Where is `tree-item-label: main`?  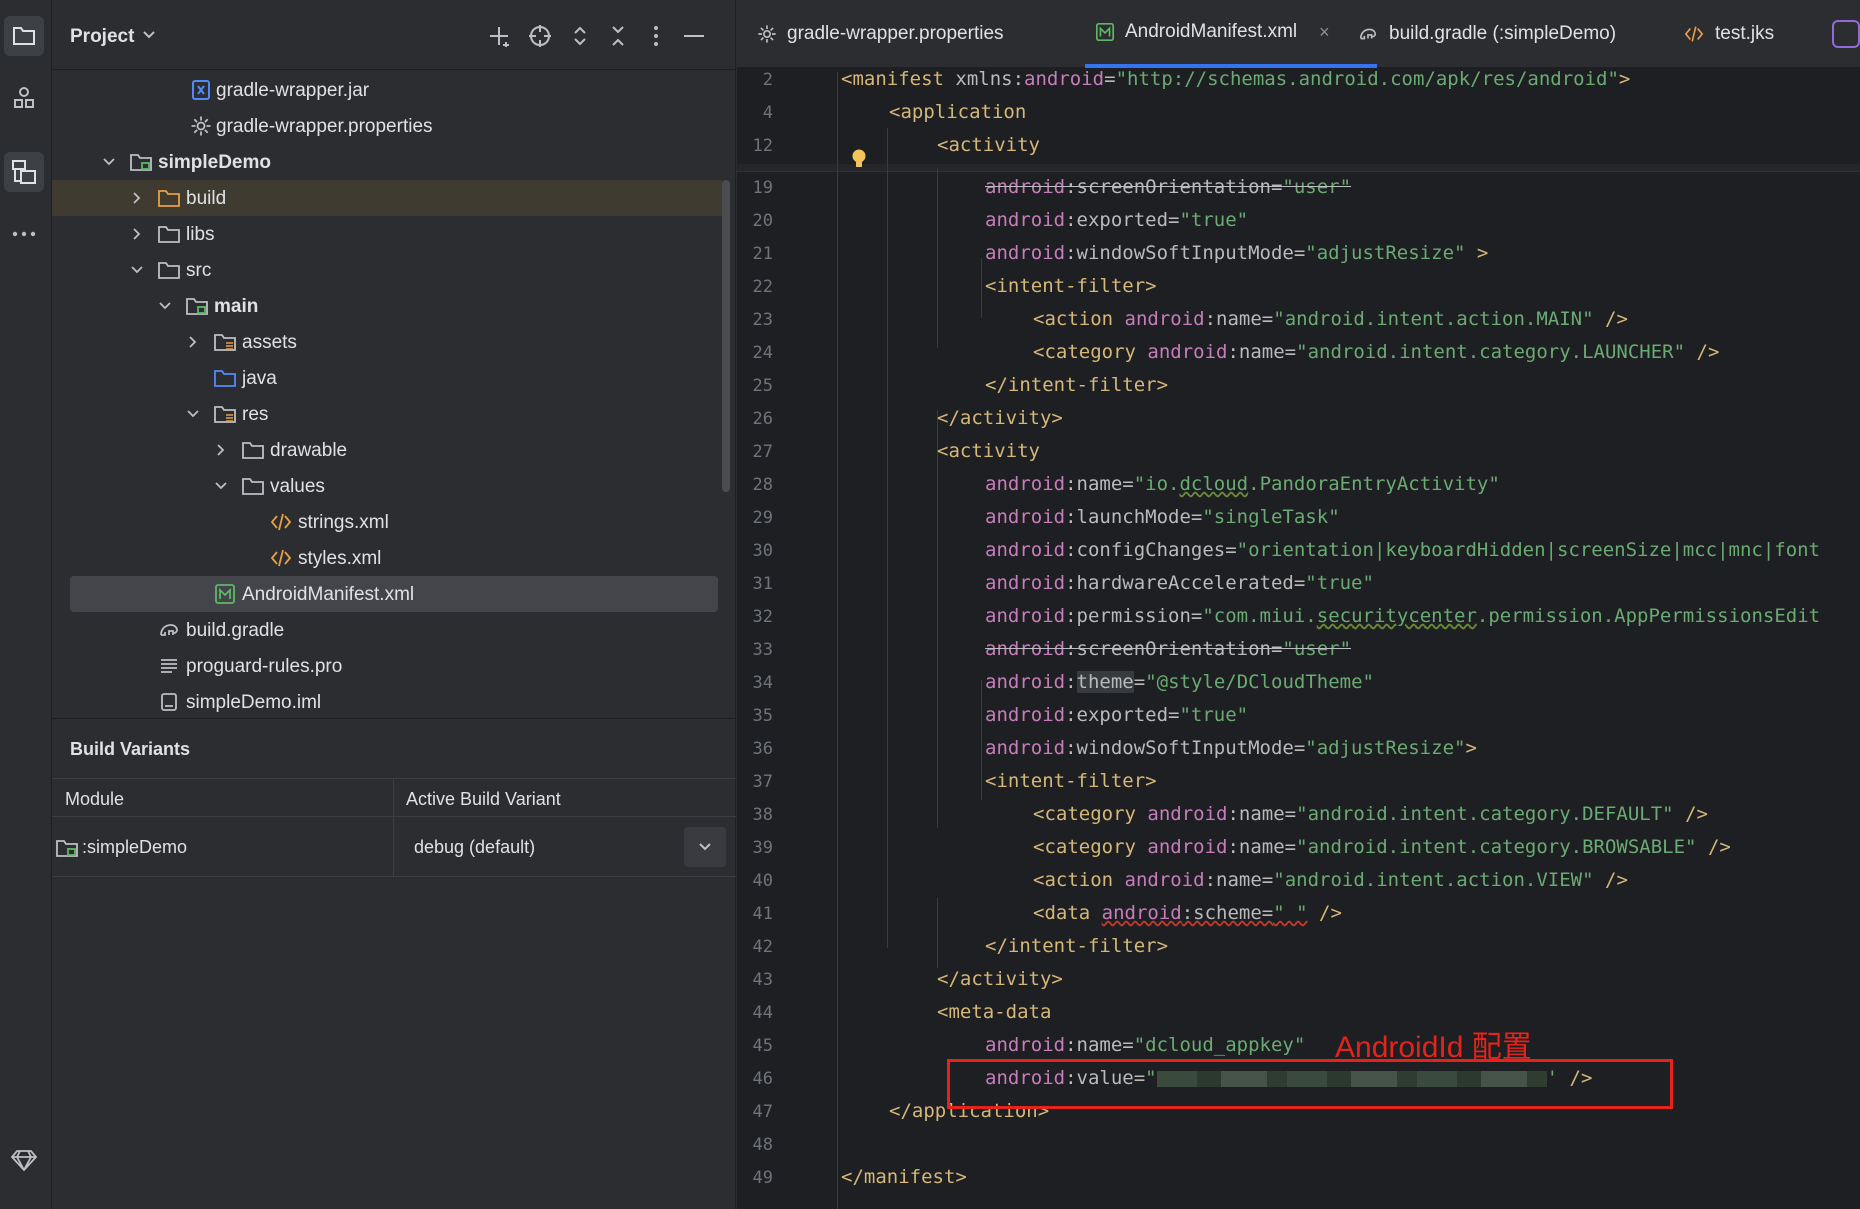
tree-item-label: main is located at coordinates (236, 306).